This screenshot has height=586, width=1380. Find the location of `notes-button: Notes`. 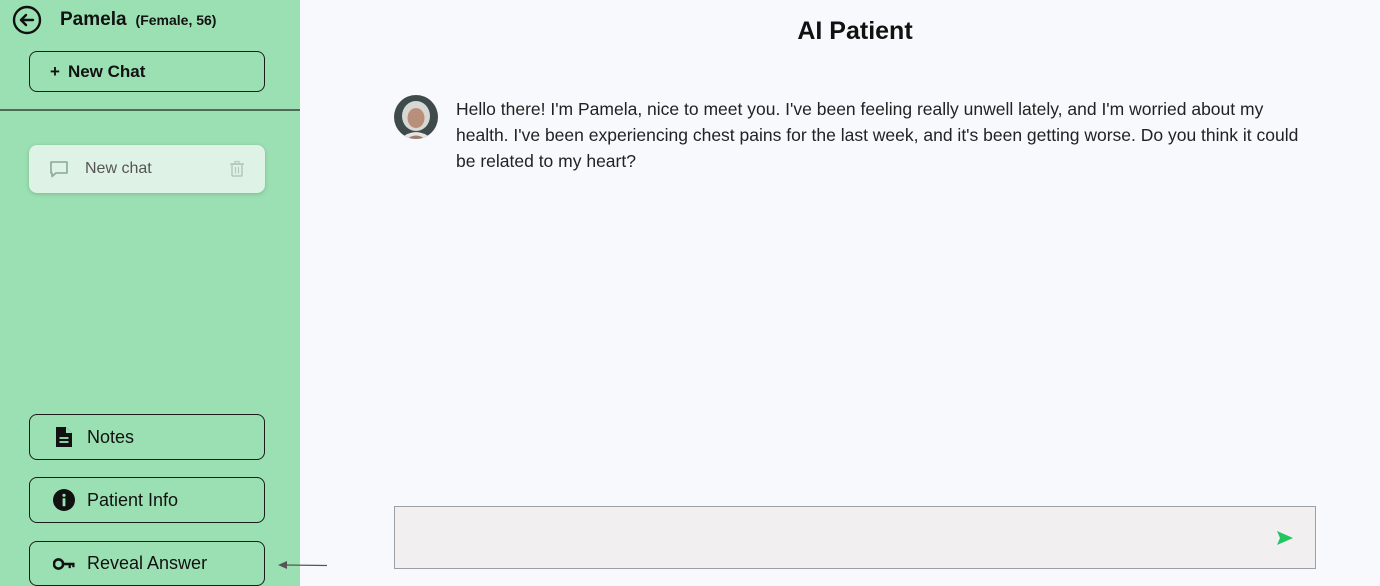

notes-button: Notes is located at coordinates (147, 437).